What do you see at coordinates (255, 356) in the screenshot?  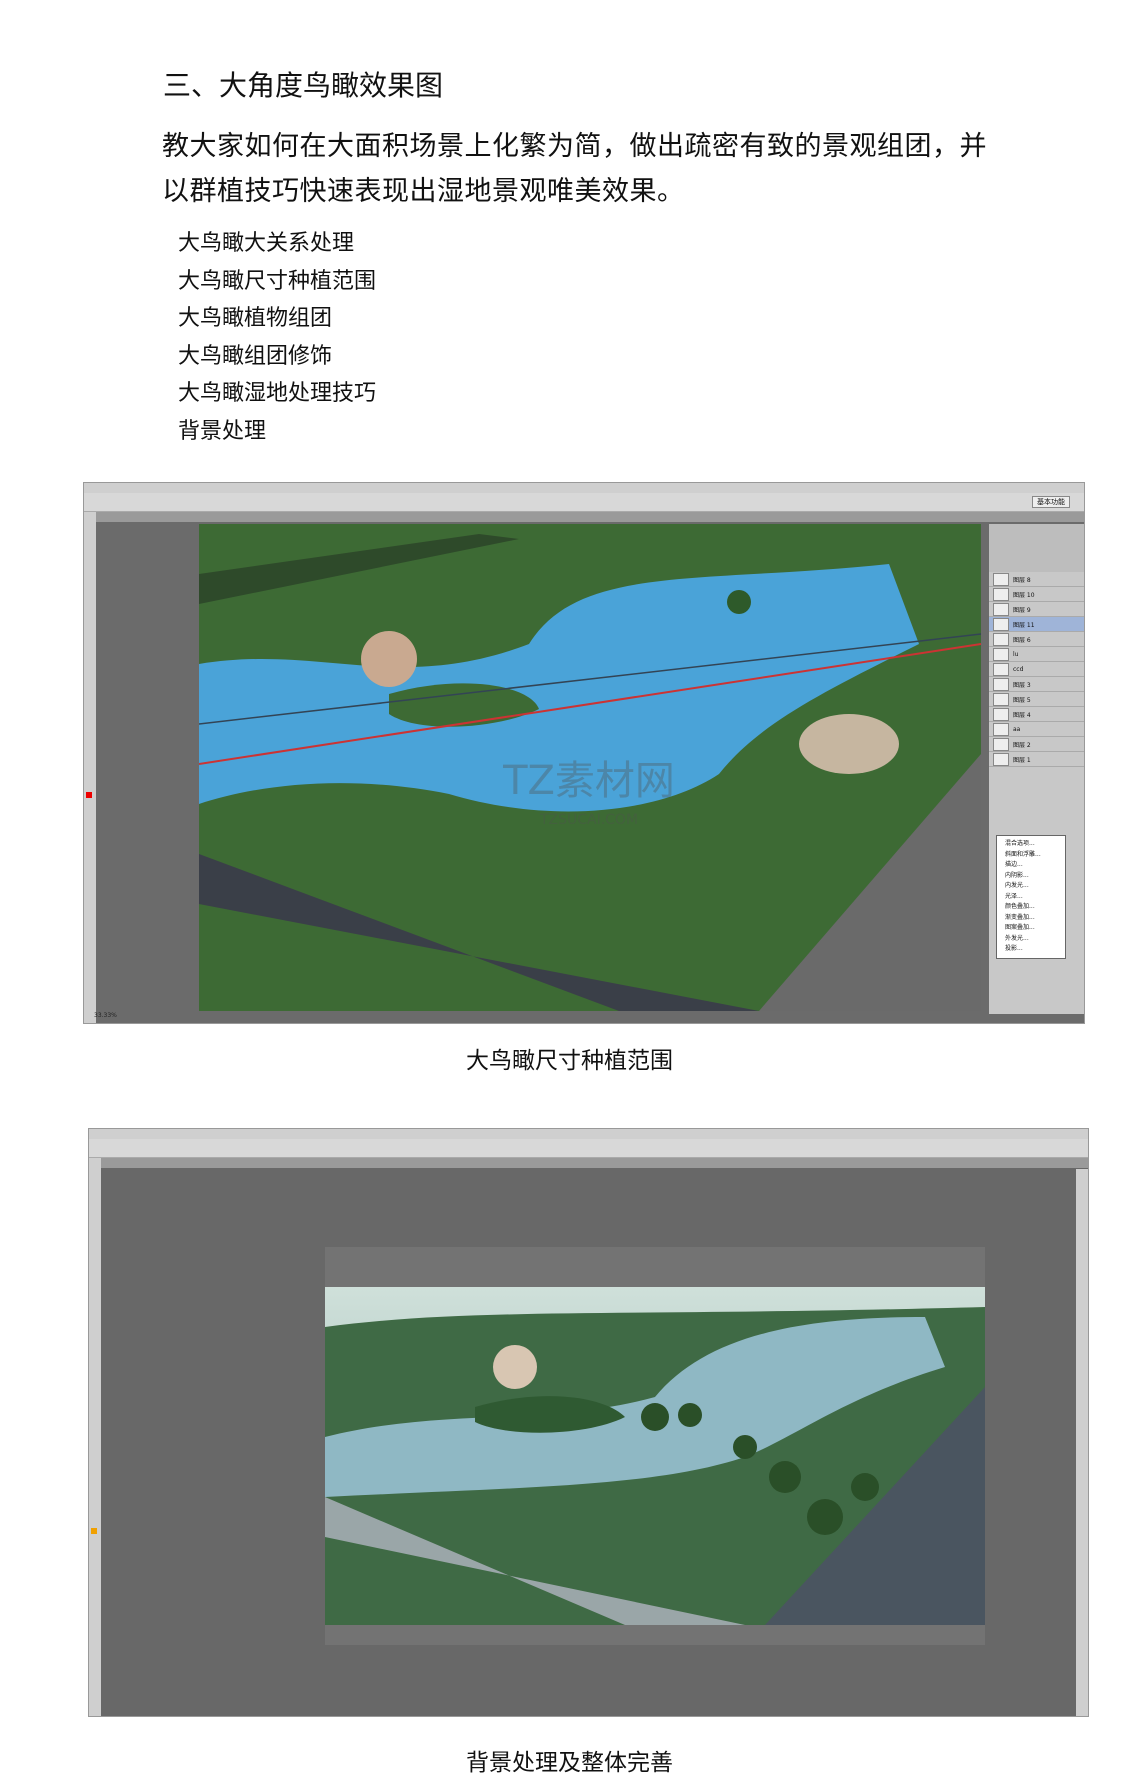 I see `topic-item: 大鸟瞰组团修饰` at bounding box center [255, 356].